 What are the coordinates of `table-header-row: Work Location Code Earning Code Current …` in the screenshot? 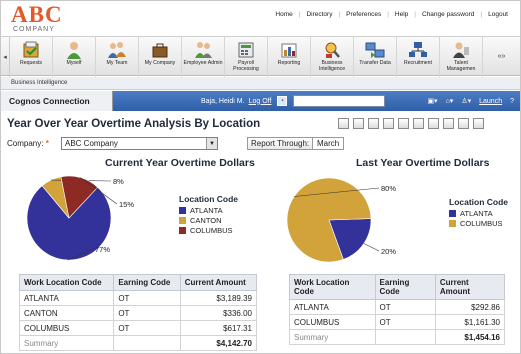 It's located at (397, 287).